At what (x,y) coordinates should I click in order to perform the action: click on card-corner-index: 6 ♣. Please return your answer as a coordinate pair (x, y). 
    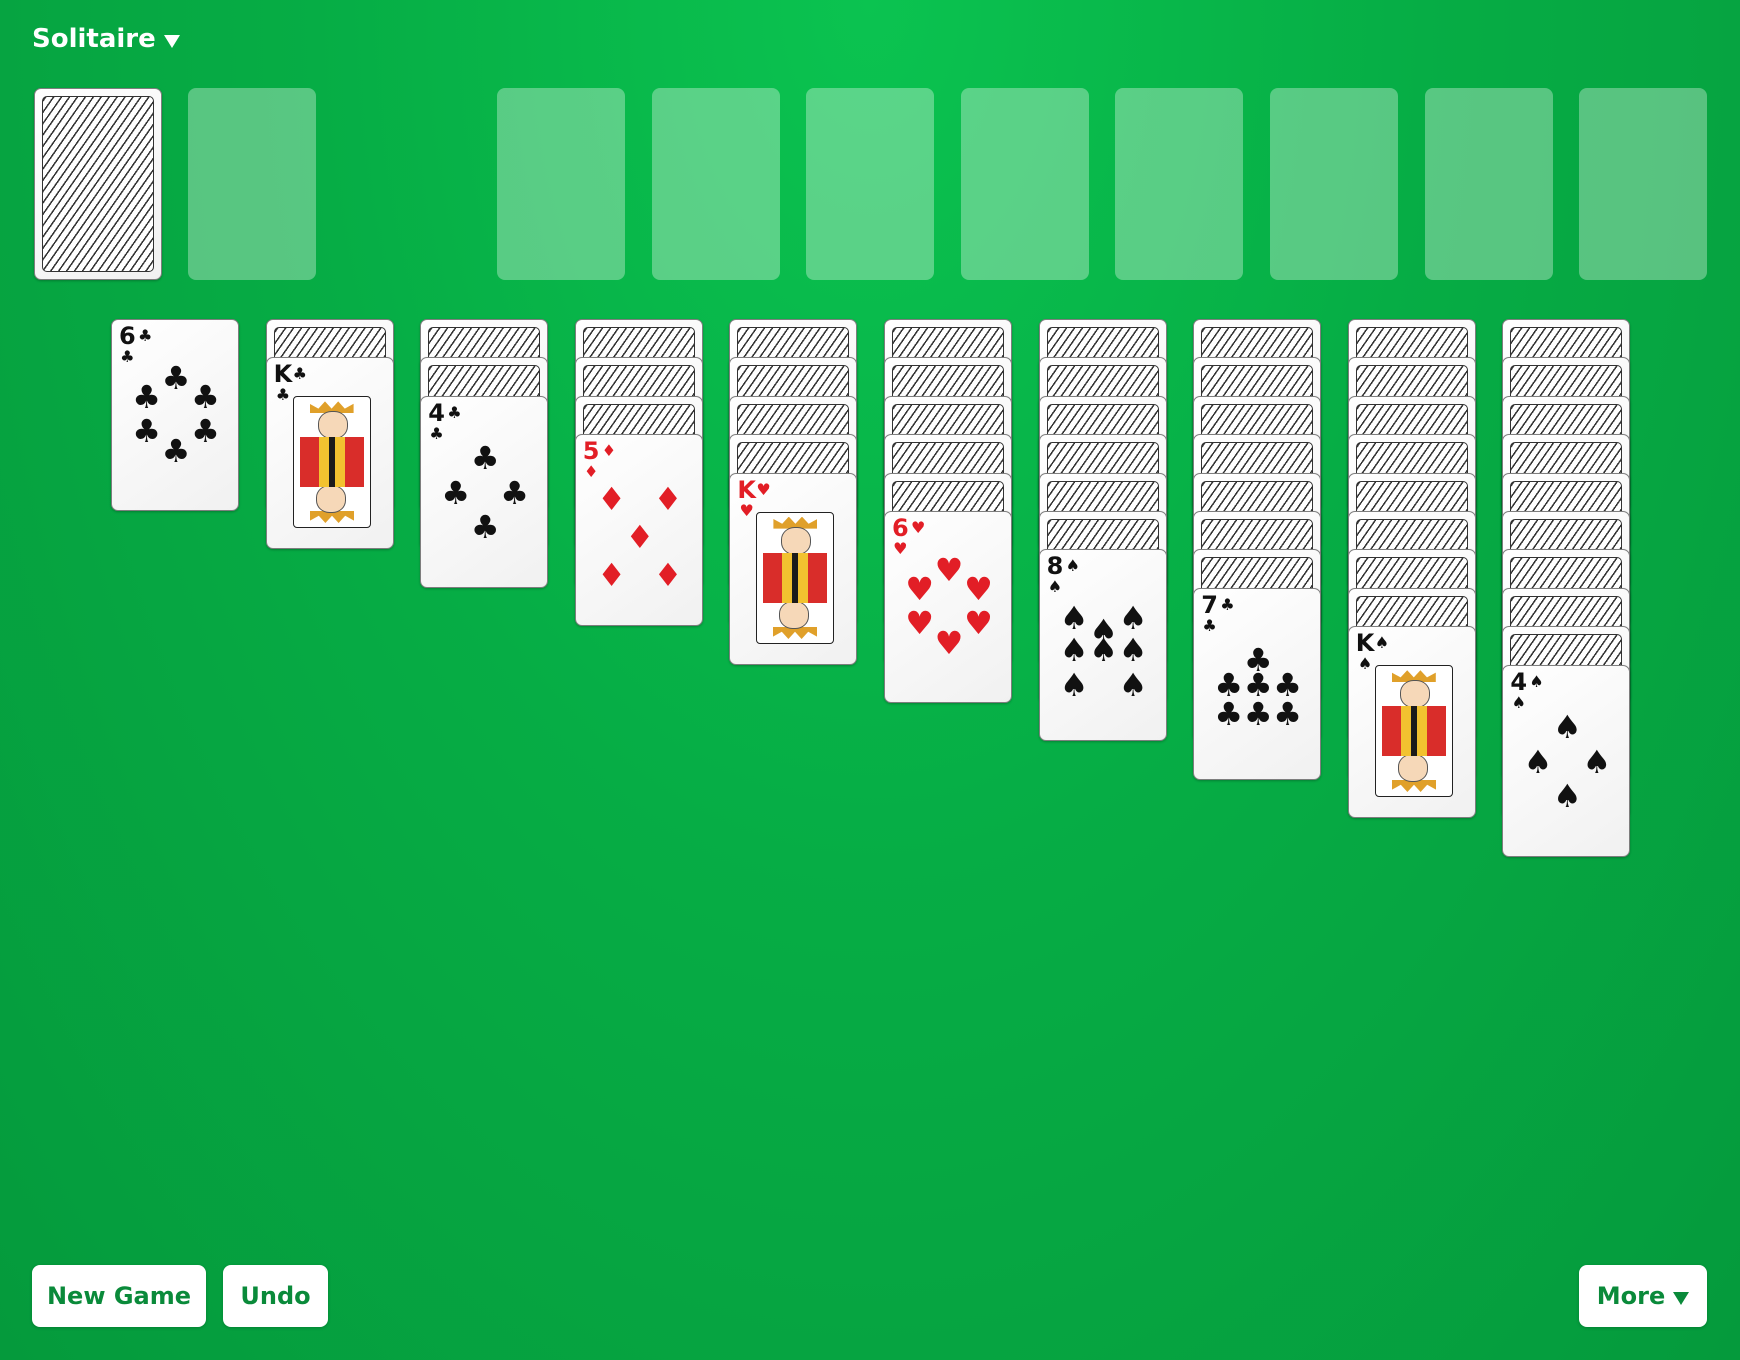
    Looking at the image, I should click on (127, 344).